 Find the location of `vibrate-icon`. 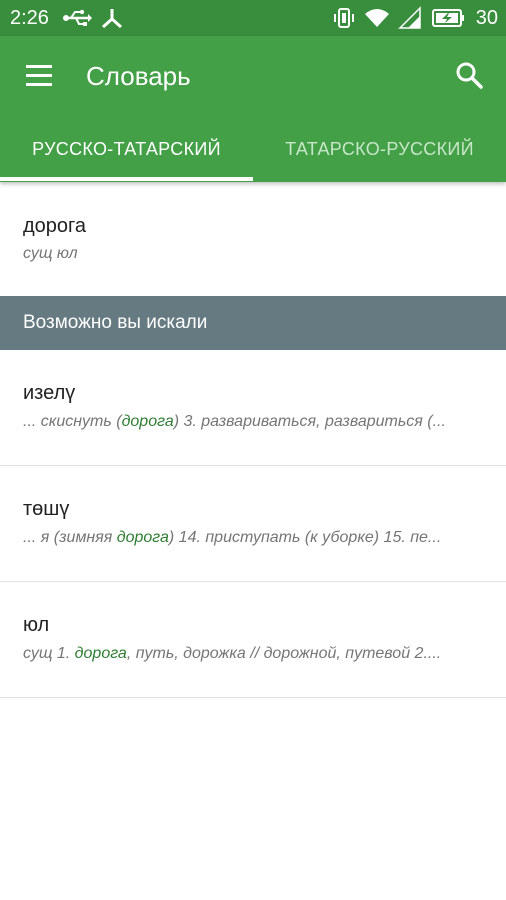

vibrate-icon is located at coordinates (344, 18).